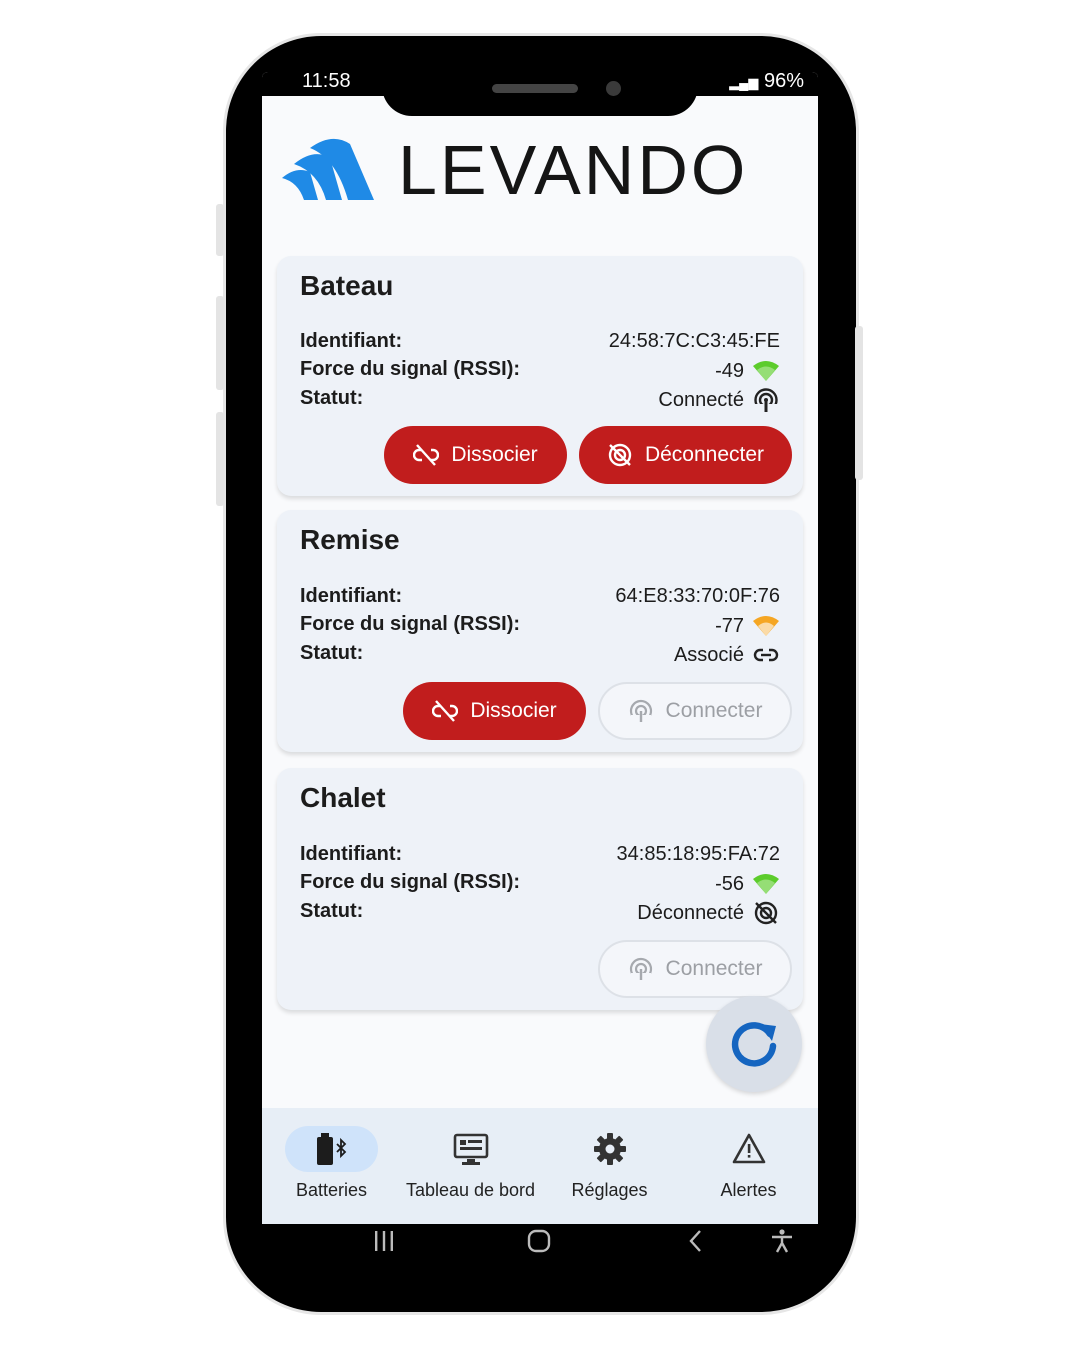  I want to click on rssi-row: Force du signal (RSSI): -77, so click(540, 627).